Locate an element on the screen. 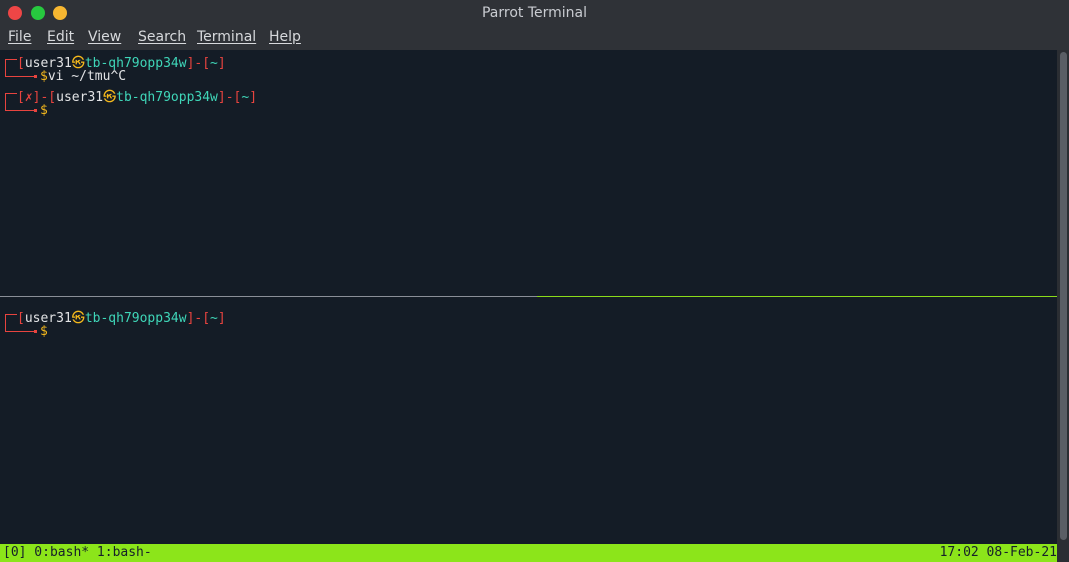 The width and height of the screenshot is (1069, 562). scrollbar-thumb is located at coordinates (1063, 296).